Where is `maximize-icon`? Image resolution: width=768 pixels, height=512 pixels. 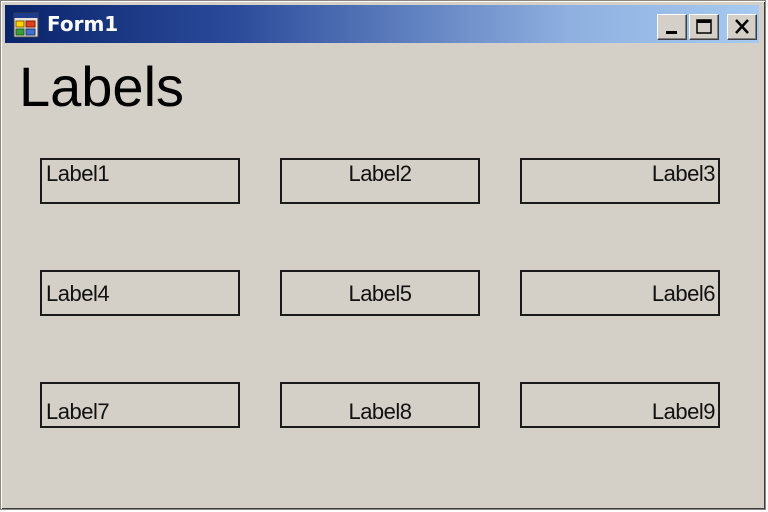
maximize-icon is located at coordinates (704, 26).